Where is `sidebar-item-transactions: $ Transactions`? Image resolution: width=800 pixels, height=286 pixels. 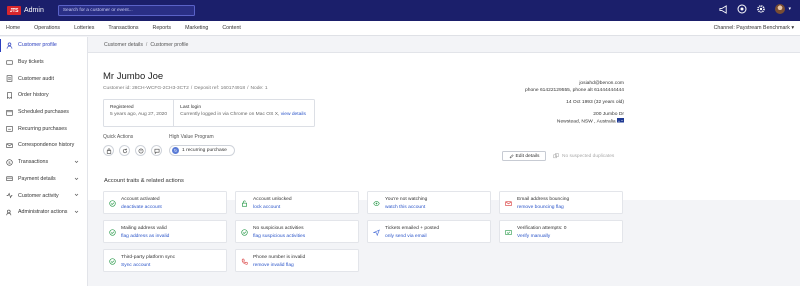 sidebar-item-transactions: $ Transactions is located at coordinates (43, 162).